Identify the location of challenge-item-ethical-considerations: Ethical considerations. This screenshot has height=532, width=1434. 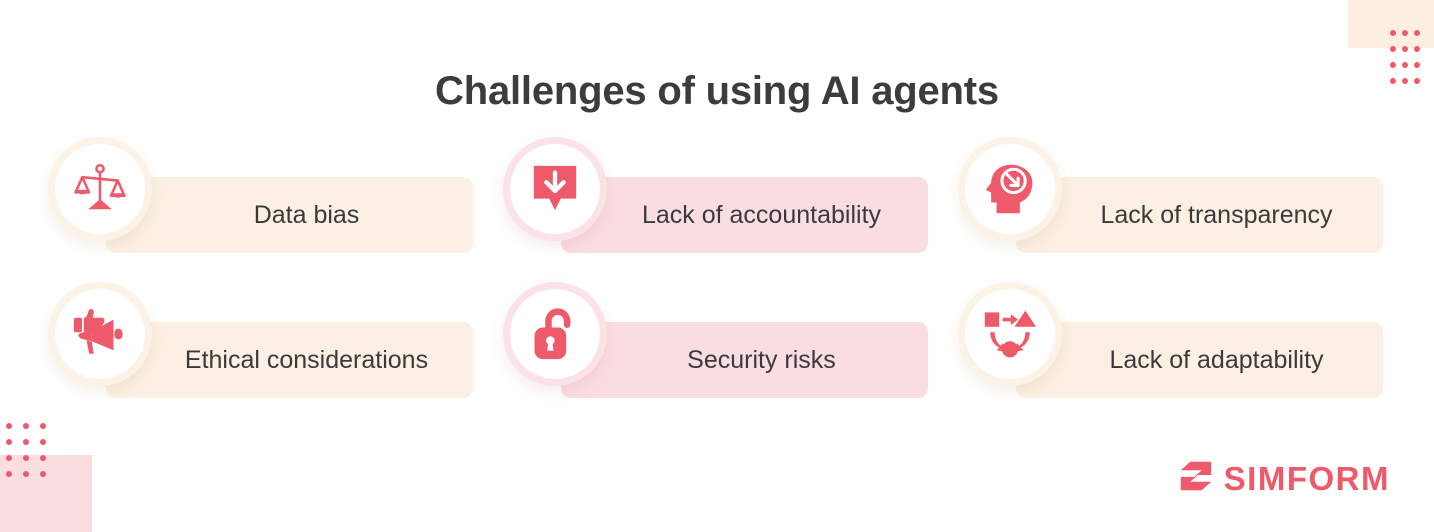
(275, 342).